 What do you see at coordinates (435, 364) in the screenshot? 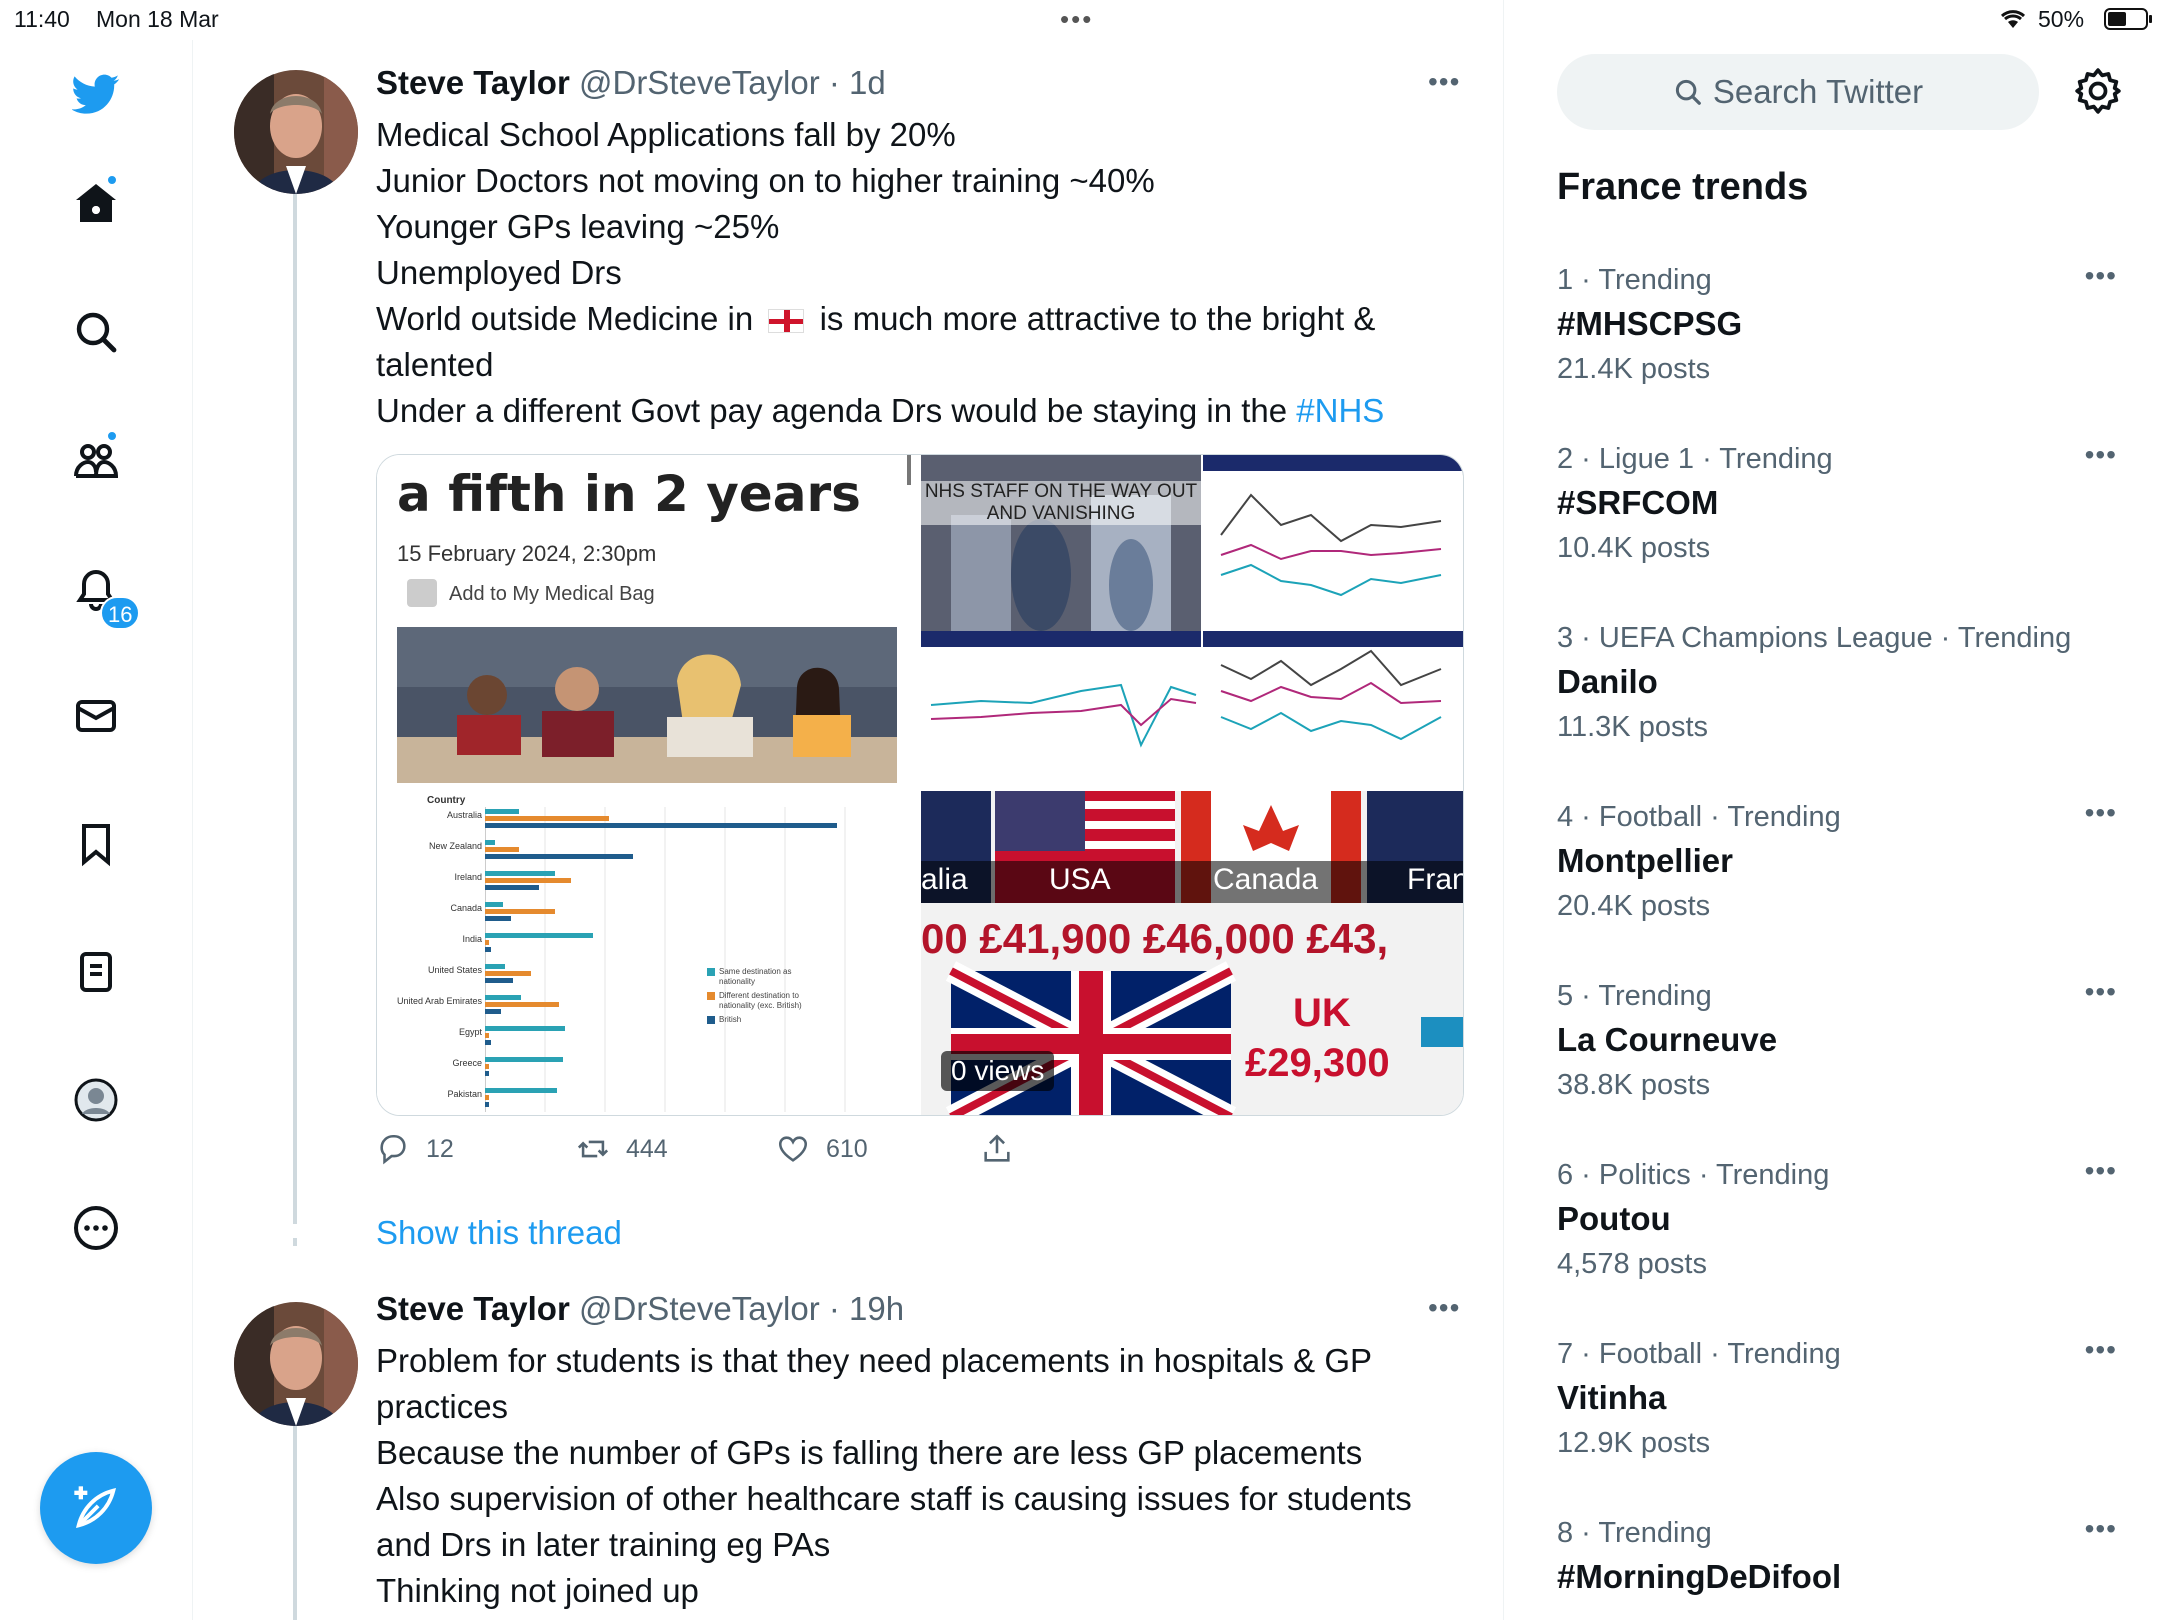
I see `tweet-line: talented` at bounding box center [435, 364].